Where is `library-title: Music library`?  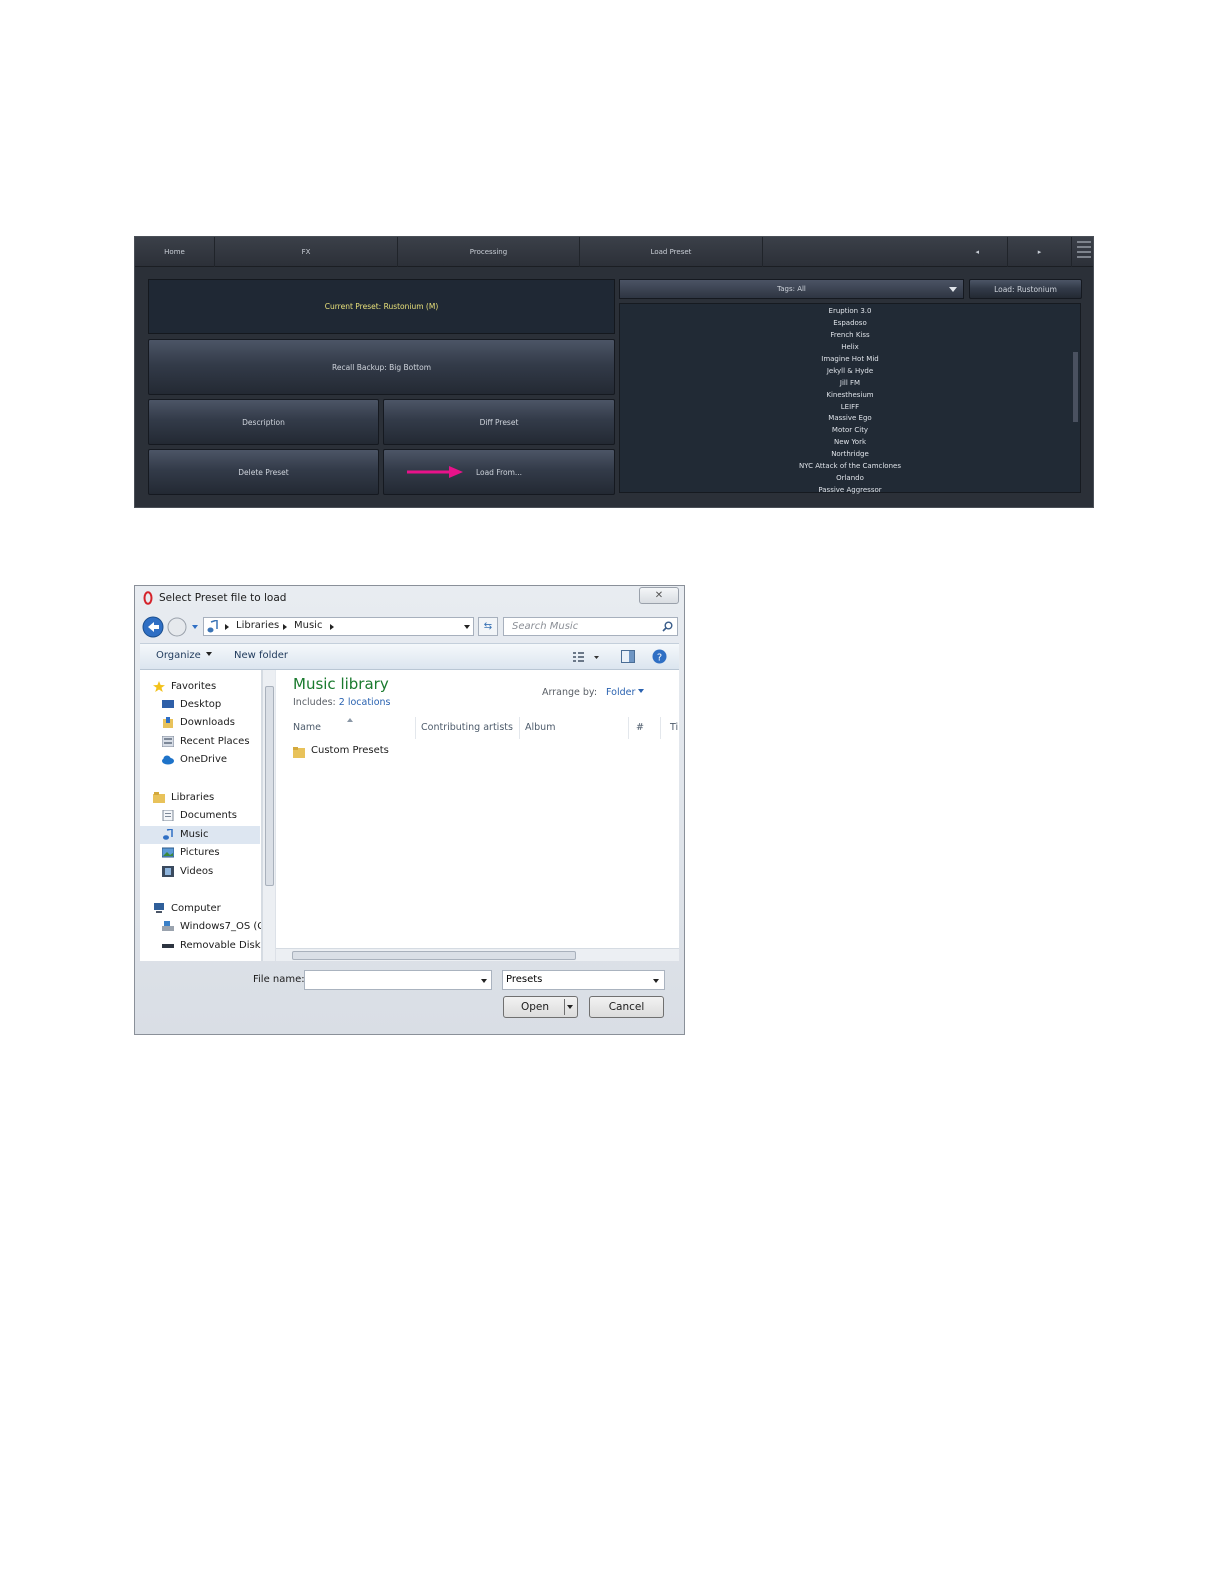 library-title: Music library is located at coordinates (341, 684).